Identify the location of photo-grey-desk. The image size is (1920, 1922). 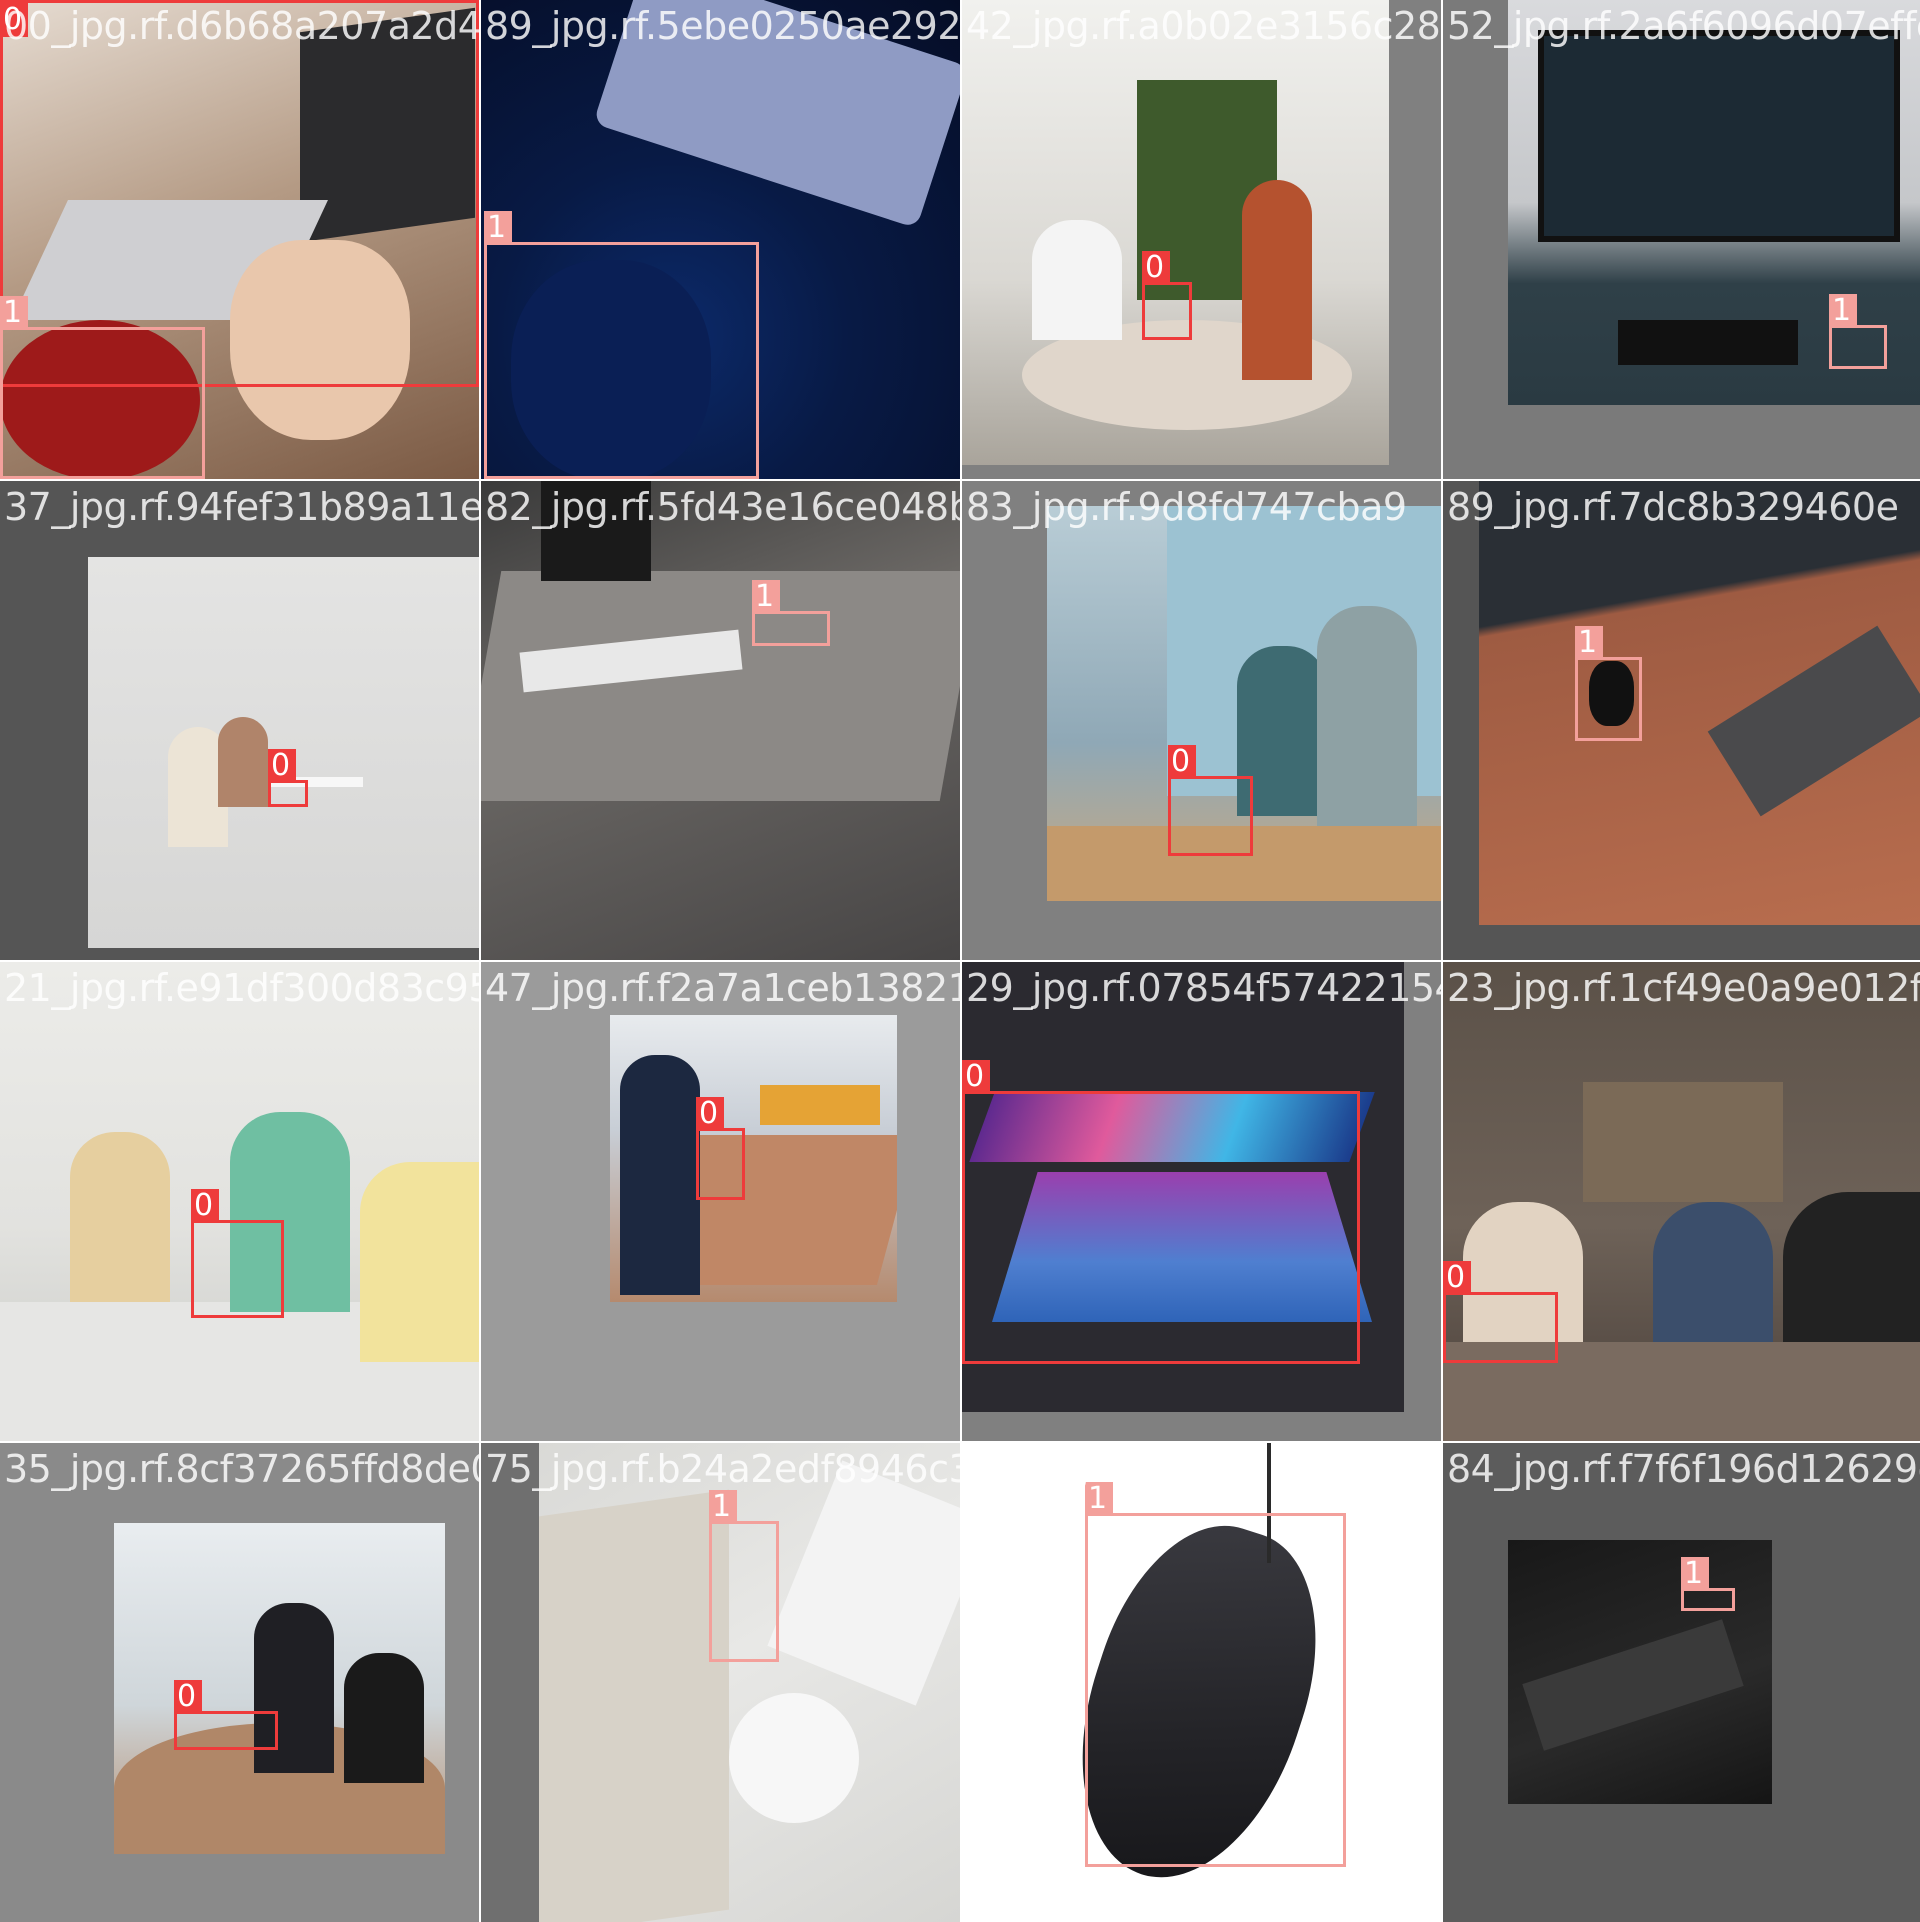
(720, 720).